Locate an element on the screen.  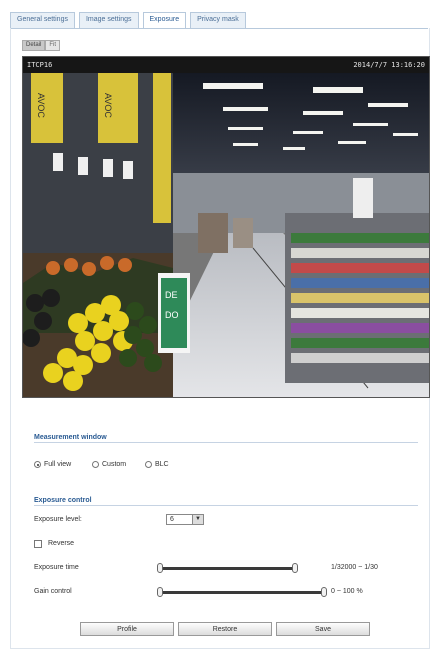
profile-button: Profile is located at coordinates (127, 629).